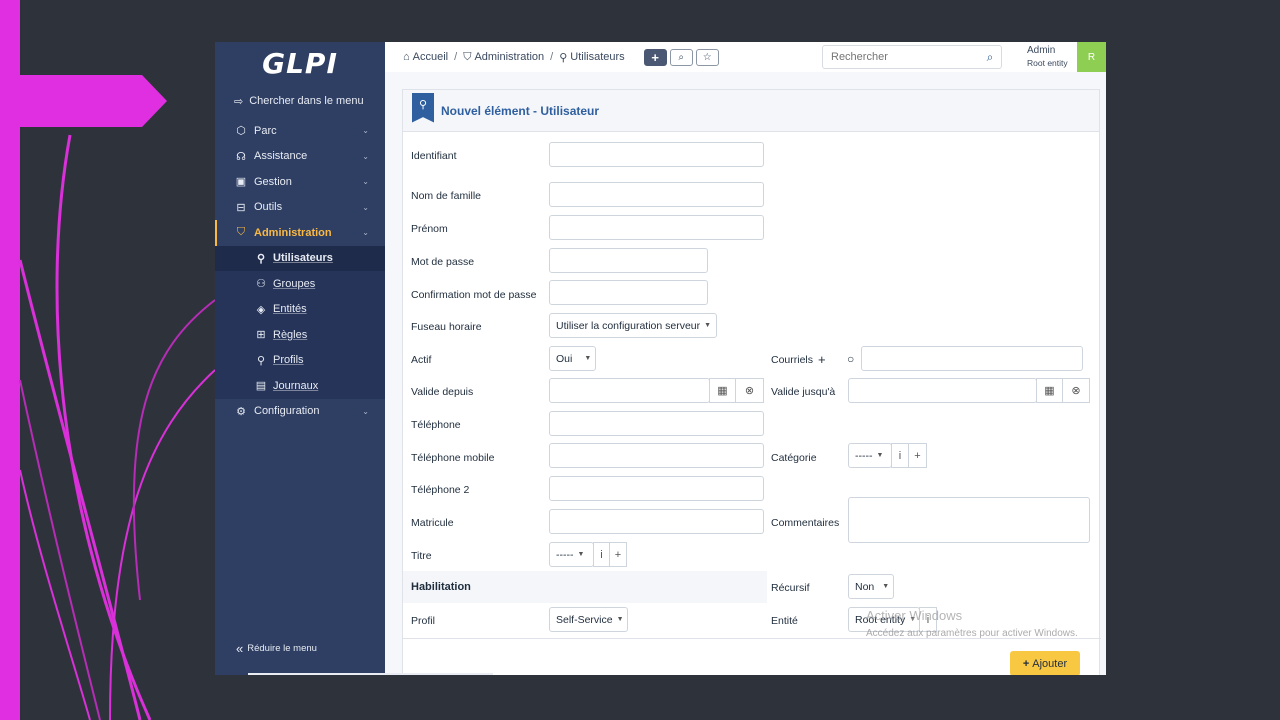 The height and width of the screenshot is (720, 1280). I want to click on identifiant-field, so click(656, 154).